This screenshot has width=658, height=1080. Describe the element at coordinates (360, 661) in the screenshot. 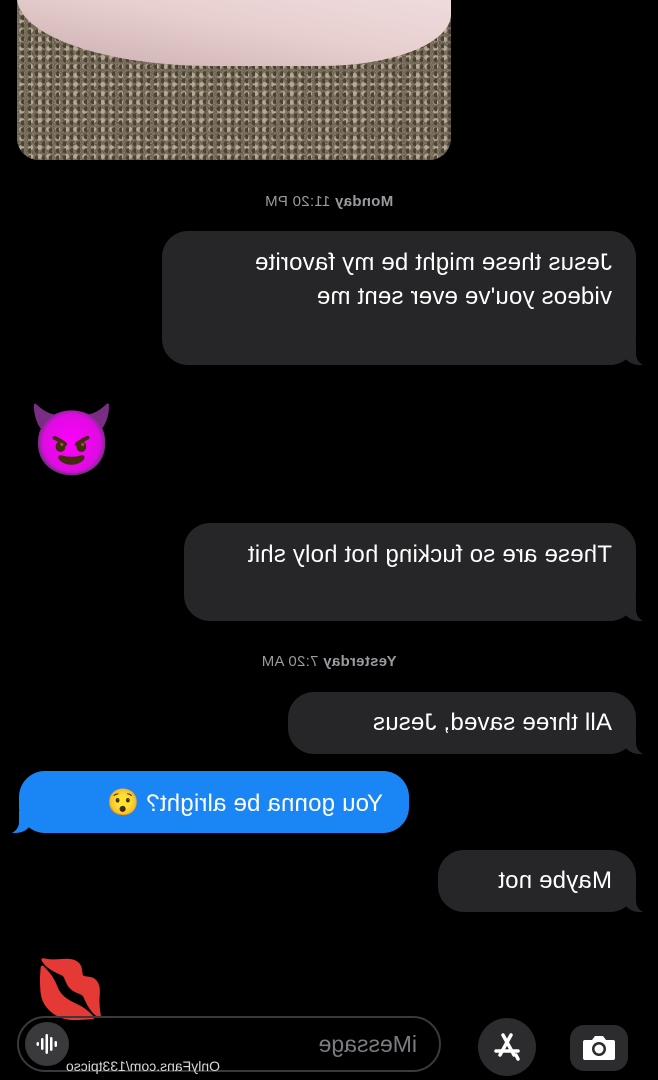

I see `timestamp-day: Yesterday` at that location.